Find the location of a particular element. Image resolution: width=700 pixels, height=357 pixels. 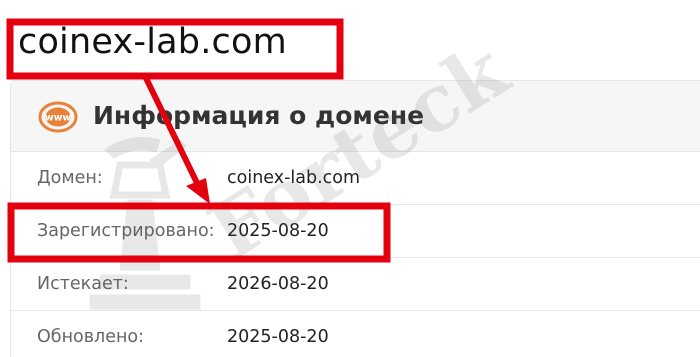

svg-text: www is located at coordinates (58, 118).